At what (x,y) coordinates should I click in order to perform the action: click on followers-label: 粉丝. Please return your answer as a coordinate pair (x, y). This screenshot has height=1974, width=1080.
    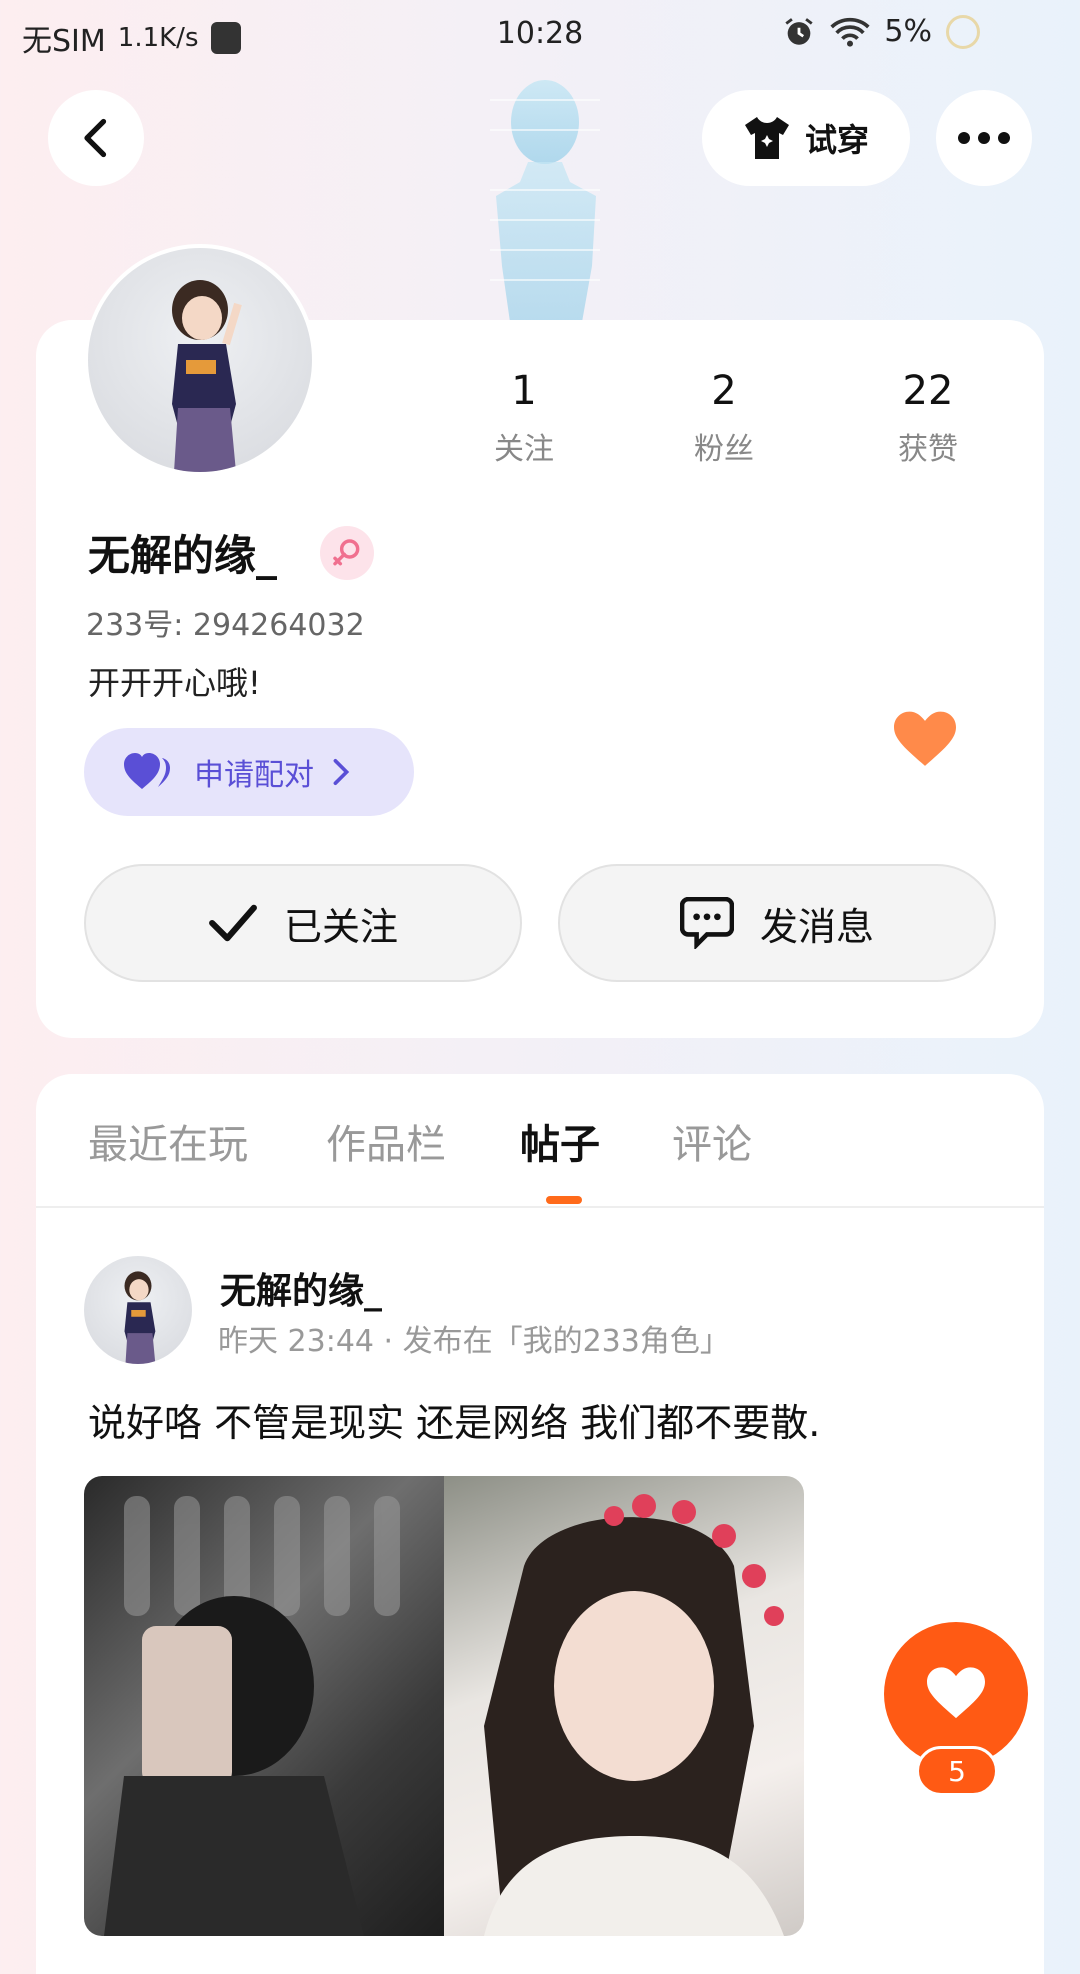
    Looking at the image, I should click on (724, 449).